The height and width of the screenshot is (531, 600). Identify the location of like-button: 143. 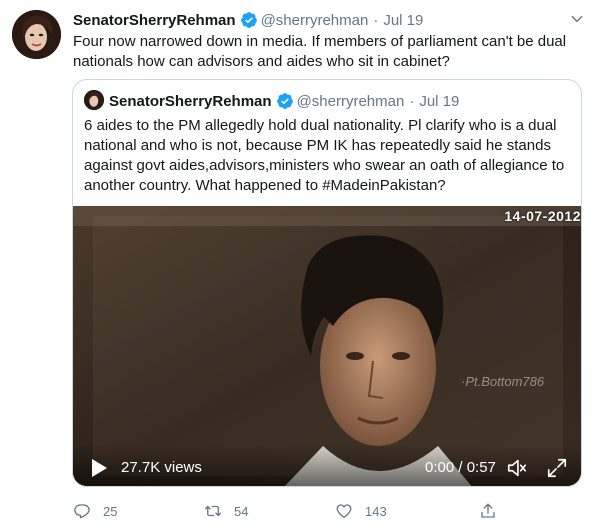
(361, 511).